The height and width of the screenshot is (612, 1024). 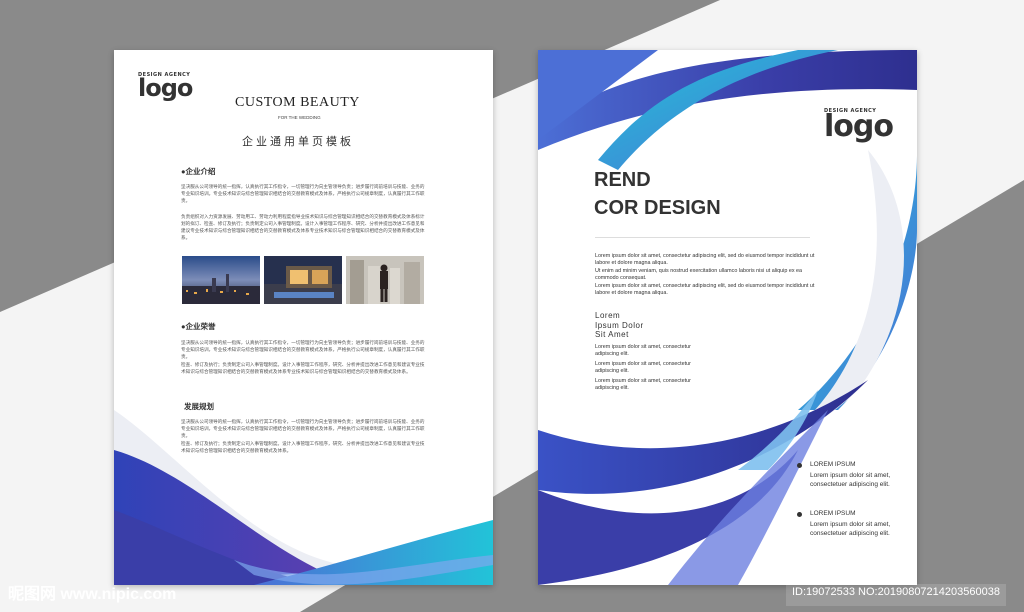 What do you see at coordinates (702, 237) in the screenshot?
I see `divider` at bounding box center [702, 237].